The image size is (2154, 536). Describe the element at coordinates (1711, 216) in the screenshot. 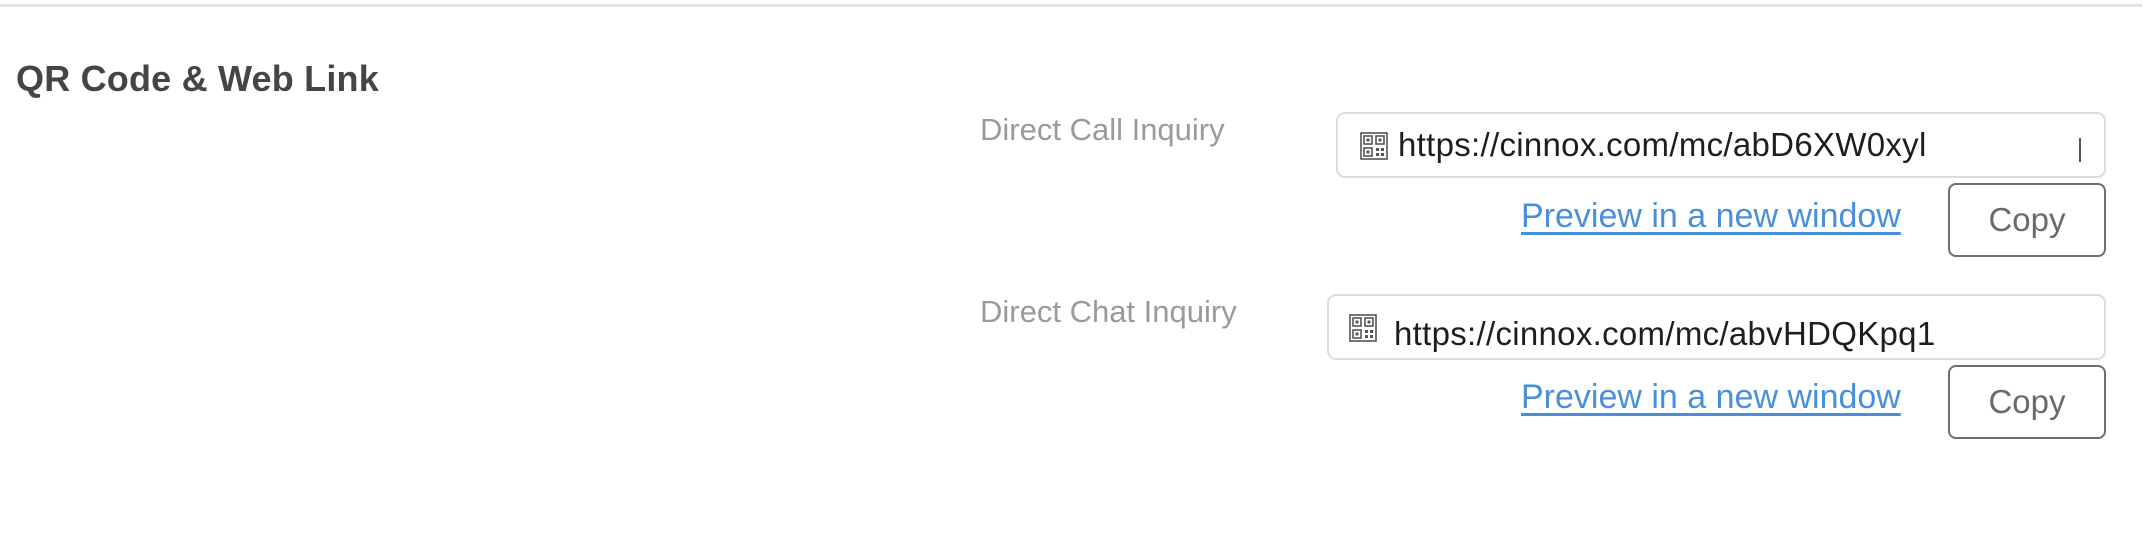

I see `direct-call-preview-link: Preview in a new window` at that location.